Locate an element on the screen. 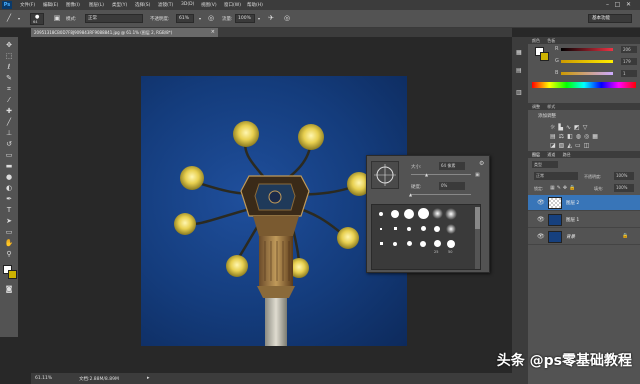  lasso-tool-icon: ℓ is located at coordinates (9, 67).